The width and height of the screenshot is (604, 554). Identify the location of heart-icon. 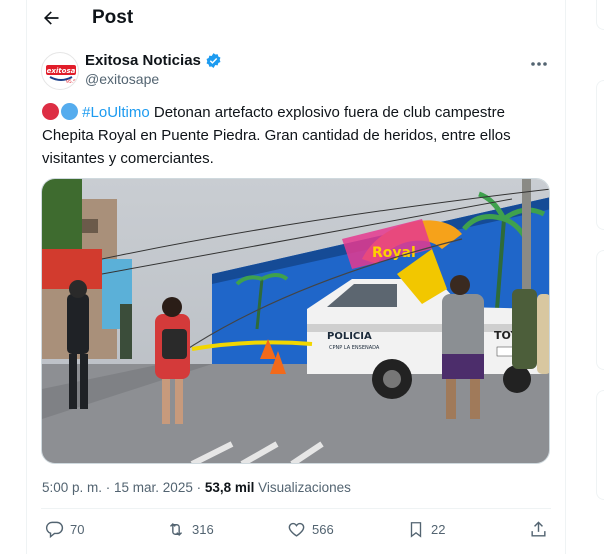
(296, 529).